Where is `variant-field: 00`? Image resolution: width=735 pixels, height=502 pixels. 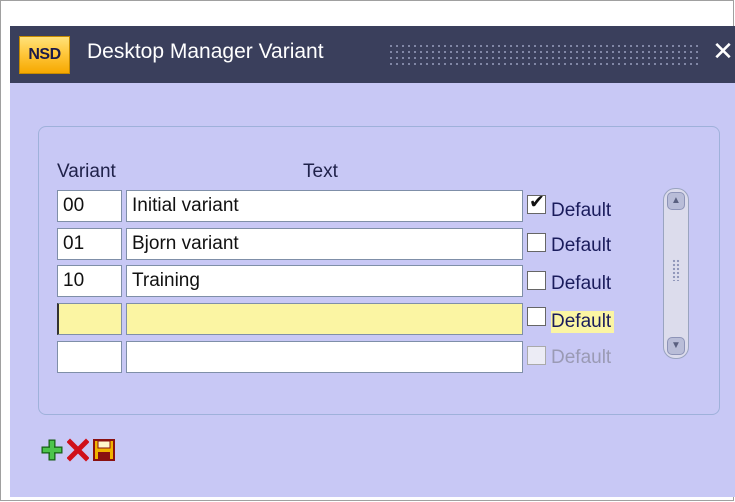
variant-field: 00 is located at coordinates (89, 206).